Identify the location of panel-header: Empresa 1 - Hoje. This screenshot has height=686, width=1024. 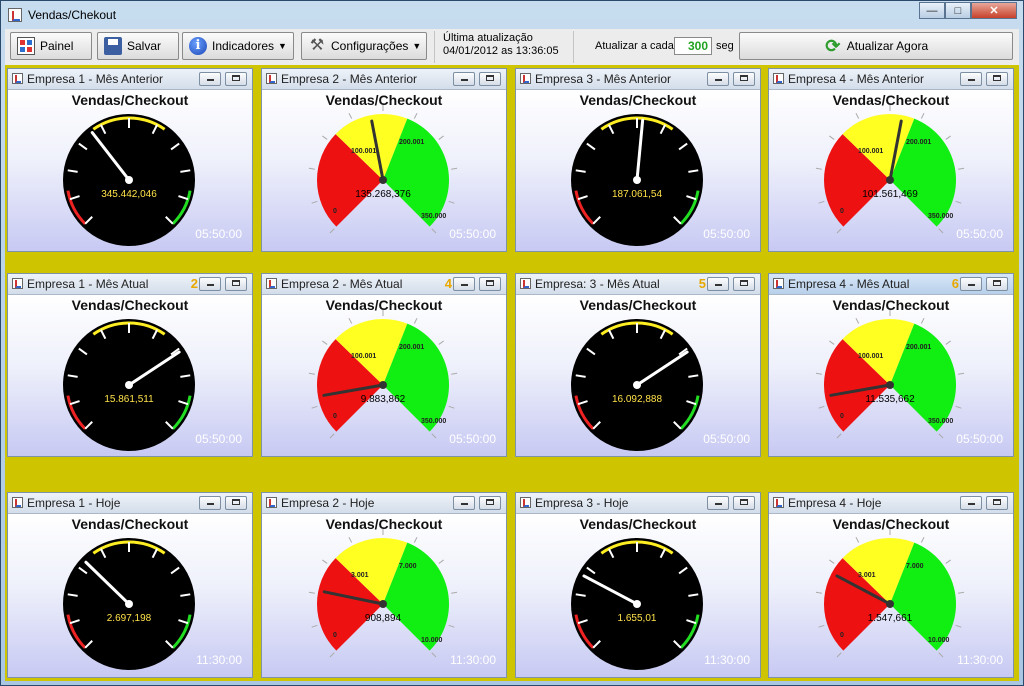
(130, 503).